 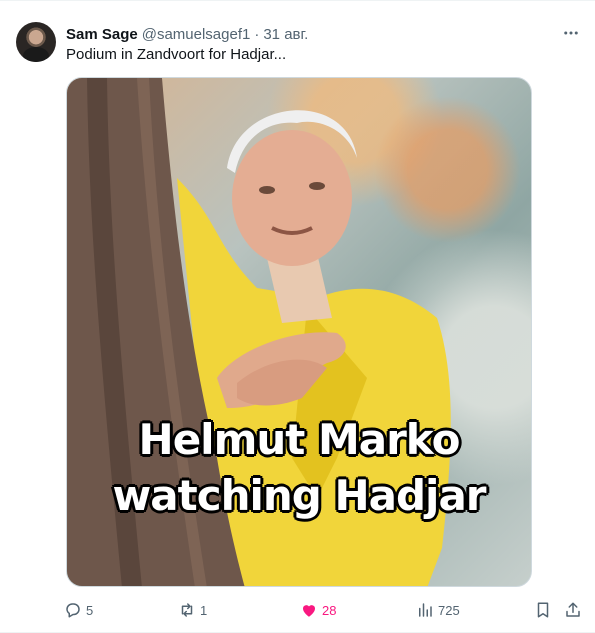 I want to click on share-button, so click(x=573, y=610).